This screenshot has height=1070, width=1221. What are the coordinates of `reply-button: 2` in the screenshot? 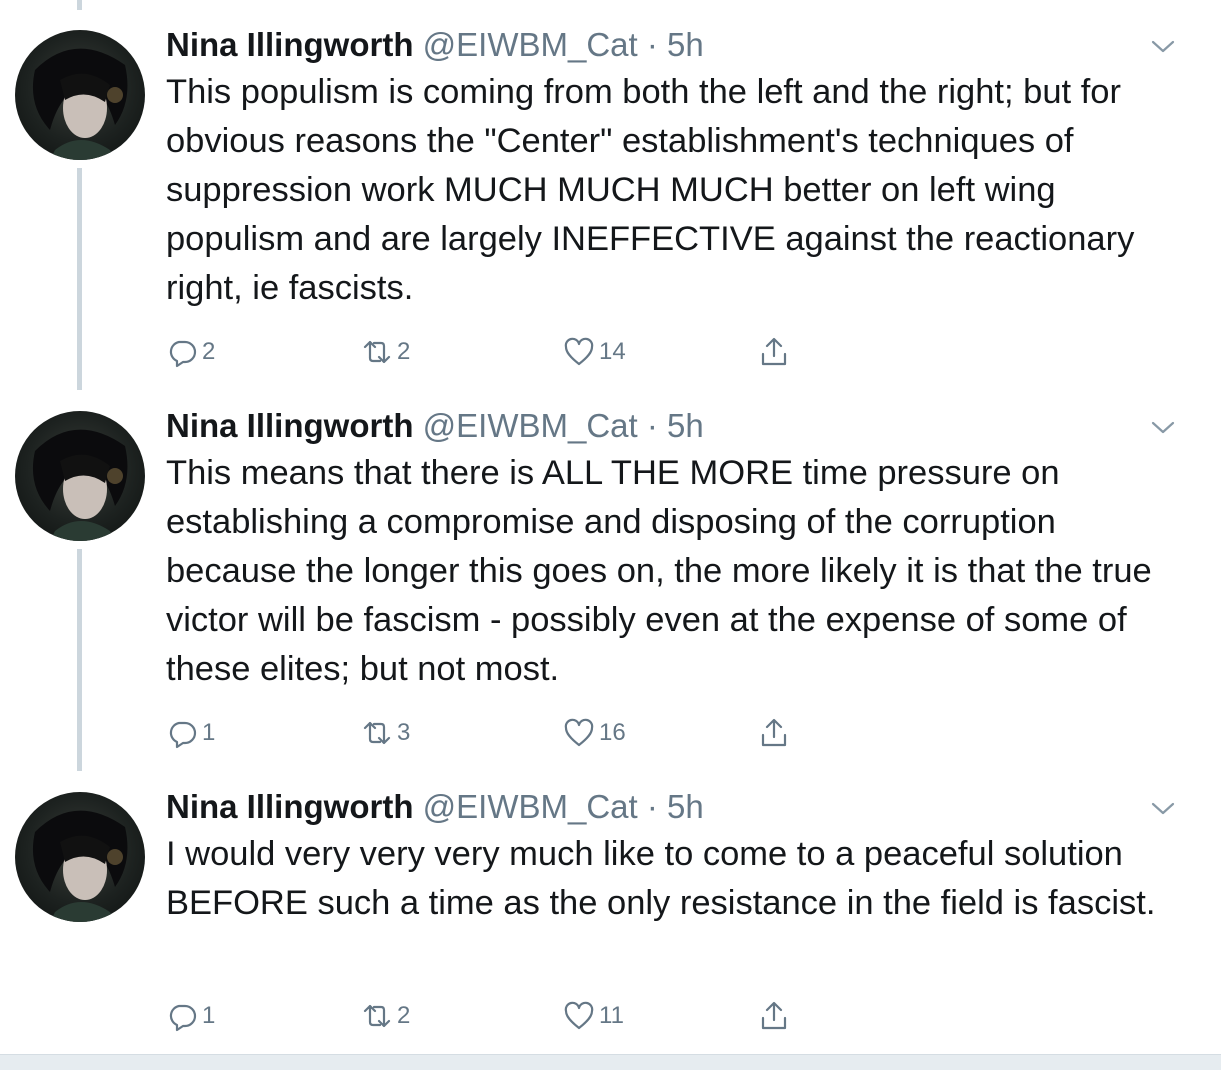 It's located at (190, 352).